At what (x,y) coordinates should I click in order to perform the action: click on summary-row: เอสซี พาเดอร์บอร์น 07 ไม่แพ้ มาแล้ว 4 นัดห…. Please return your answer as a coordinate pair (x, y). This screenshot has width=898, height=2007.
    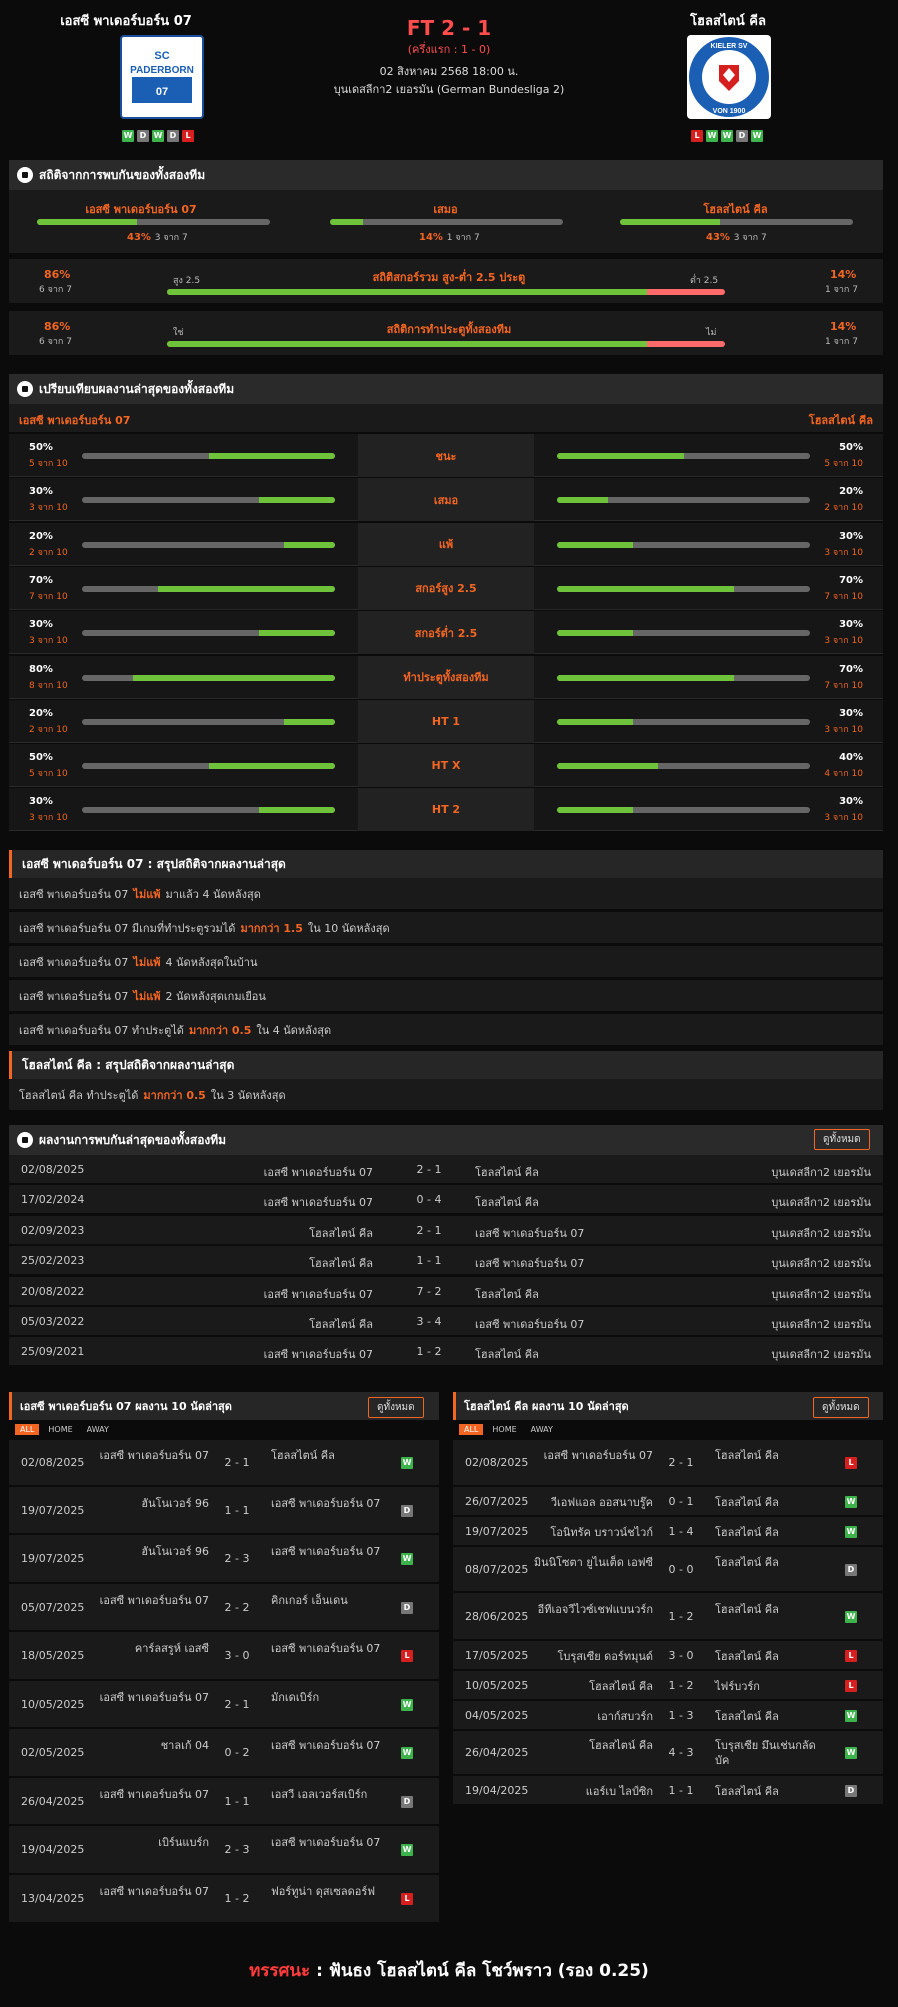
    Looking at the image, I should click on (446, 893).